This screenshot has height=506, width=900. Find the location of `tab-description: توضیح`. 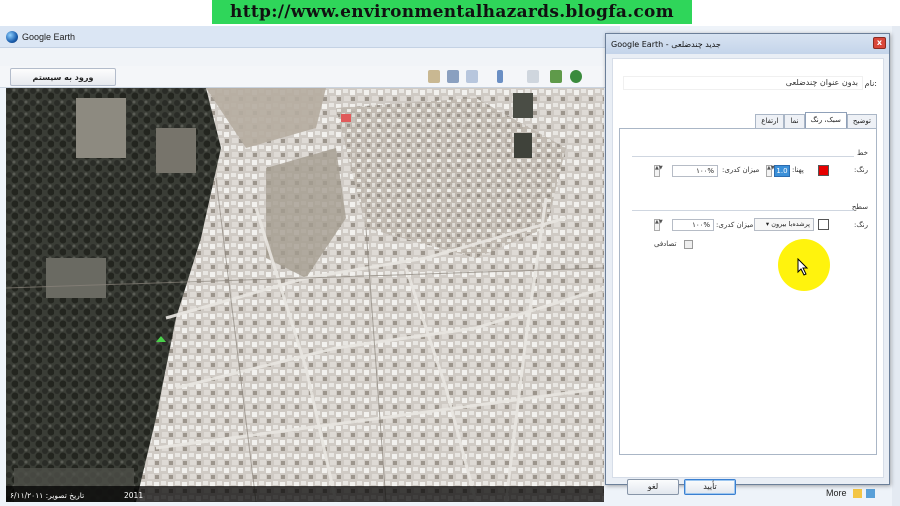

tab-description: توضیح is located at coordinates (861, 121).